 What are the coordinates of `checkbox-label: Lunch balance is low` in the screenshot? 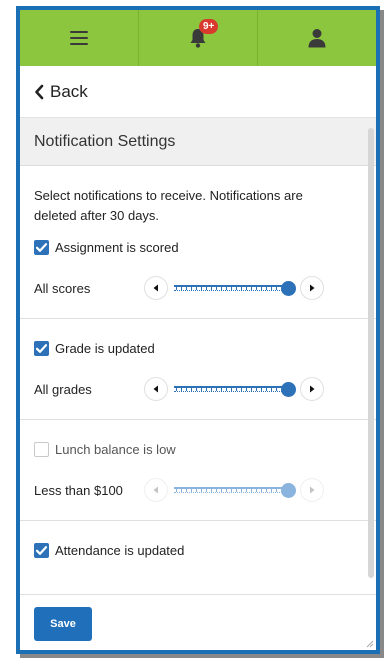 It's located at (115, 449).